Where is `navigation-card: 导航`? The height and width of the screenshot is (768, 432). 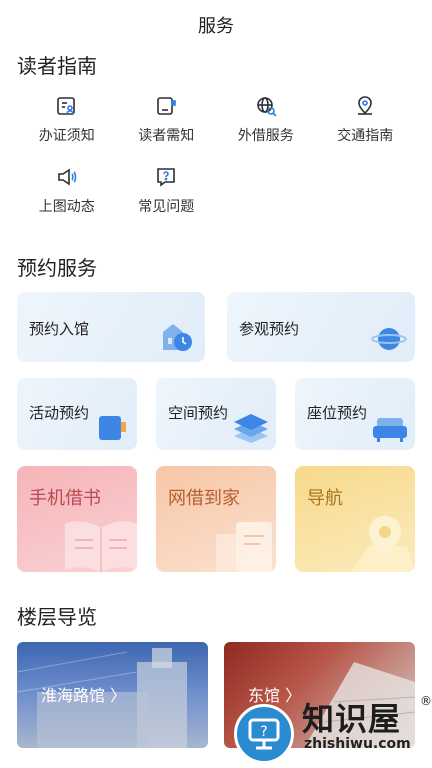
navigation-card: 导航 is located at coordinates (355, 519).